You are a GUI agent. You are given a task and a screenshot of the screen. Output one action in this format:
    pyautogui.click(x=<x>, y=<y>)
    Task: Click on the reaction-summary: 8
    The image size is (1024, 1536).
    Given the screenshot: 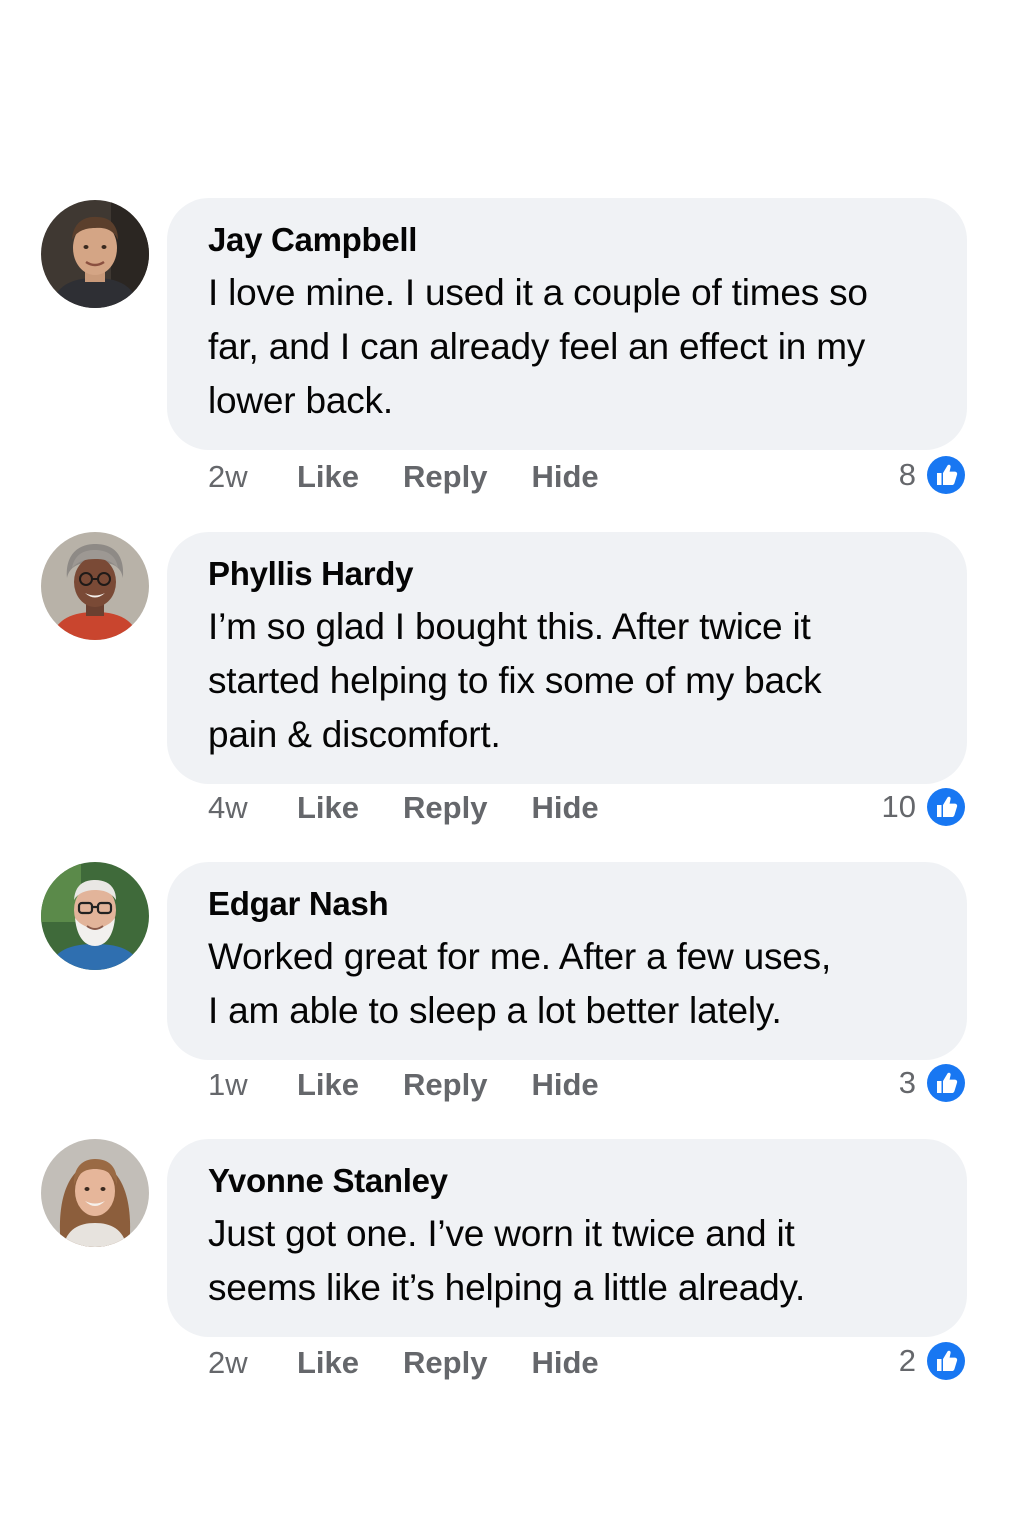 What is the action you would take?
    pyautogui.click(x=933, y=475)
    